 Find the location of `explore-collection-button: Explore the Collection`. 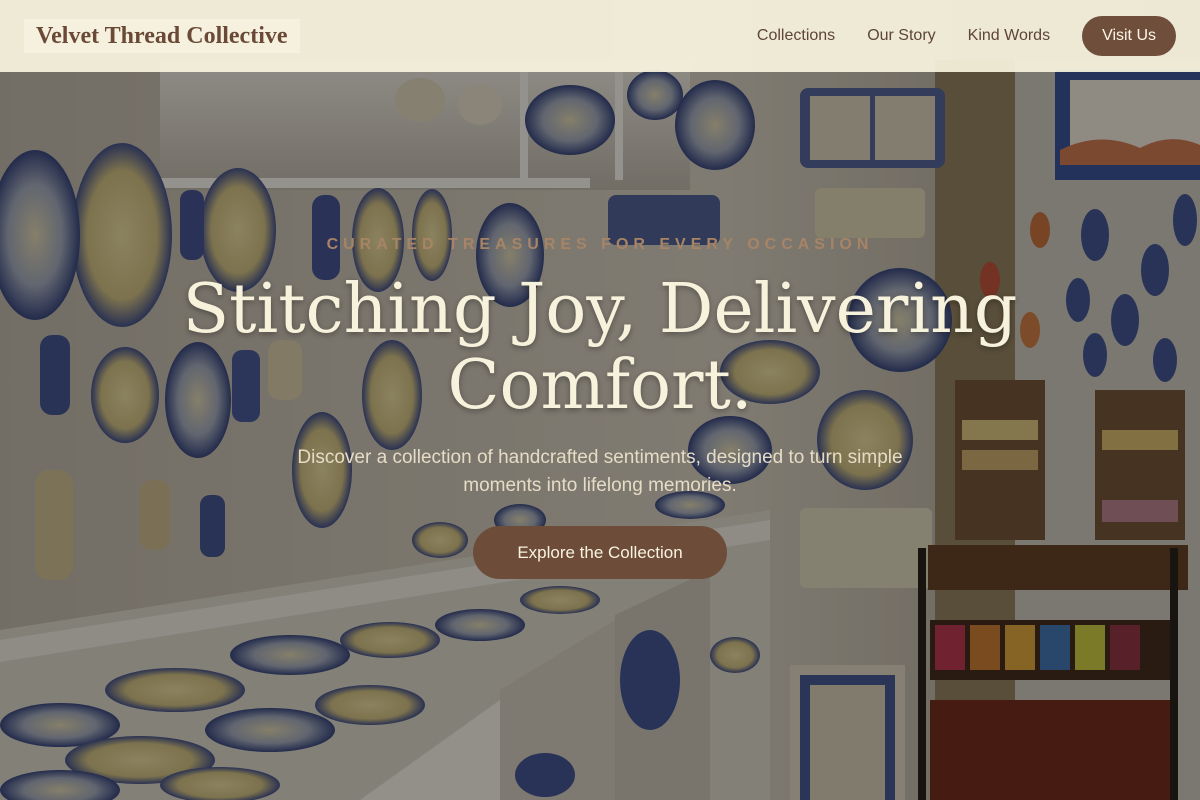

explore-collection-button: Explore the Collection is located at coordinates (600, 552).